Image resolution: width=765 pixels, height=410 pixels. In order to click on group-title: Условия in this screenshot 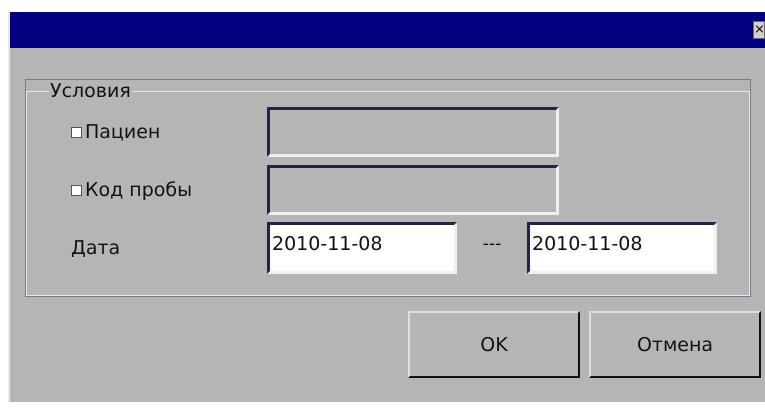, I will do `click(90, 91)`.